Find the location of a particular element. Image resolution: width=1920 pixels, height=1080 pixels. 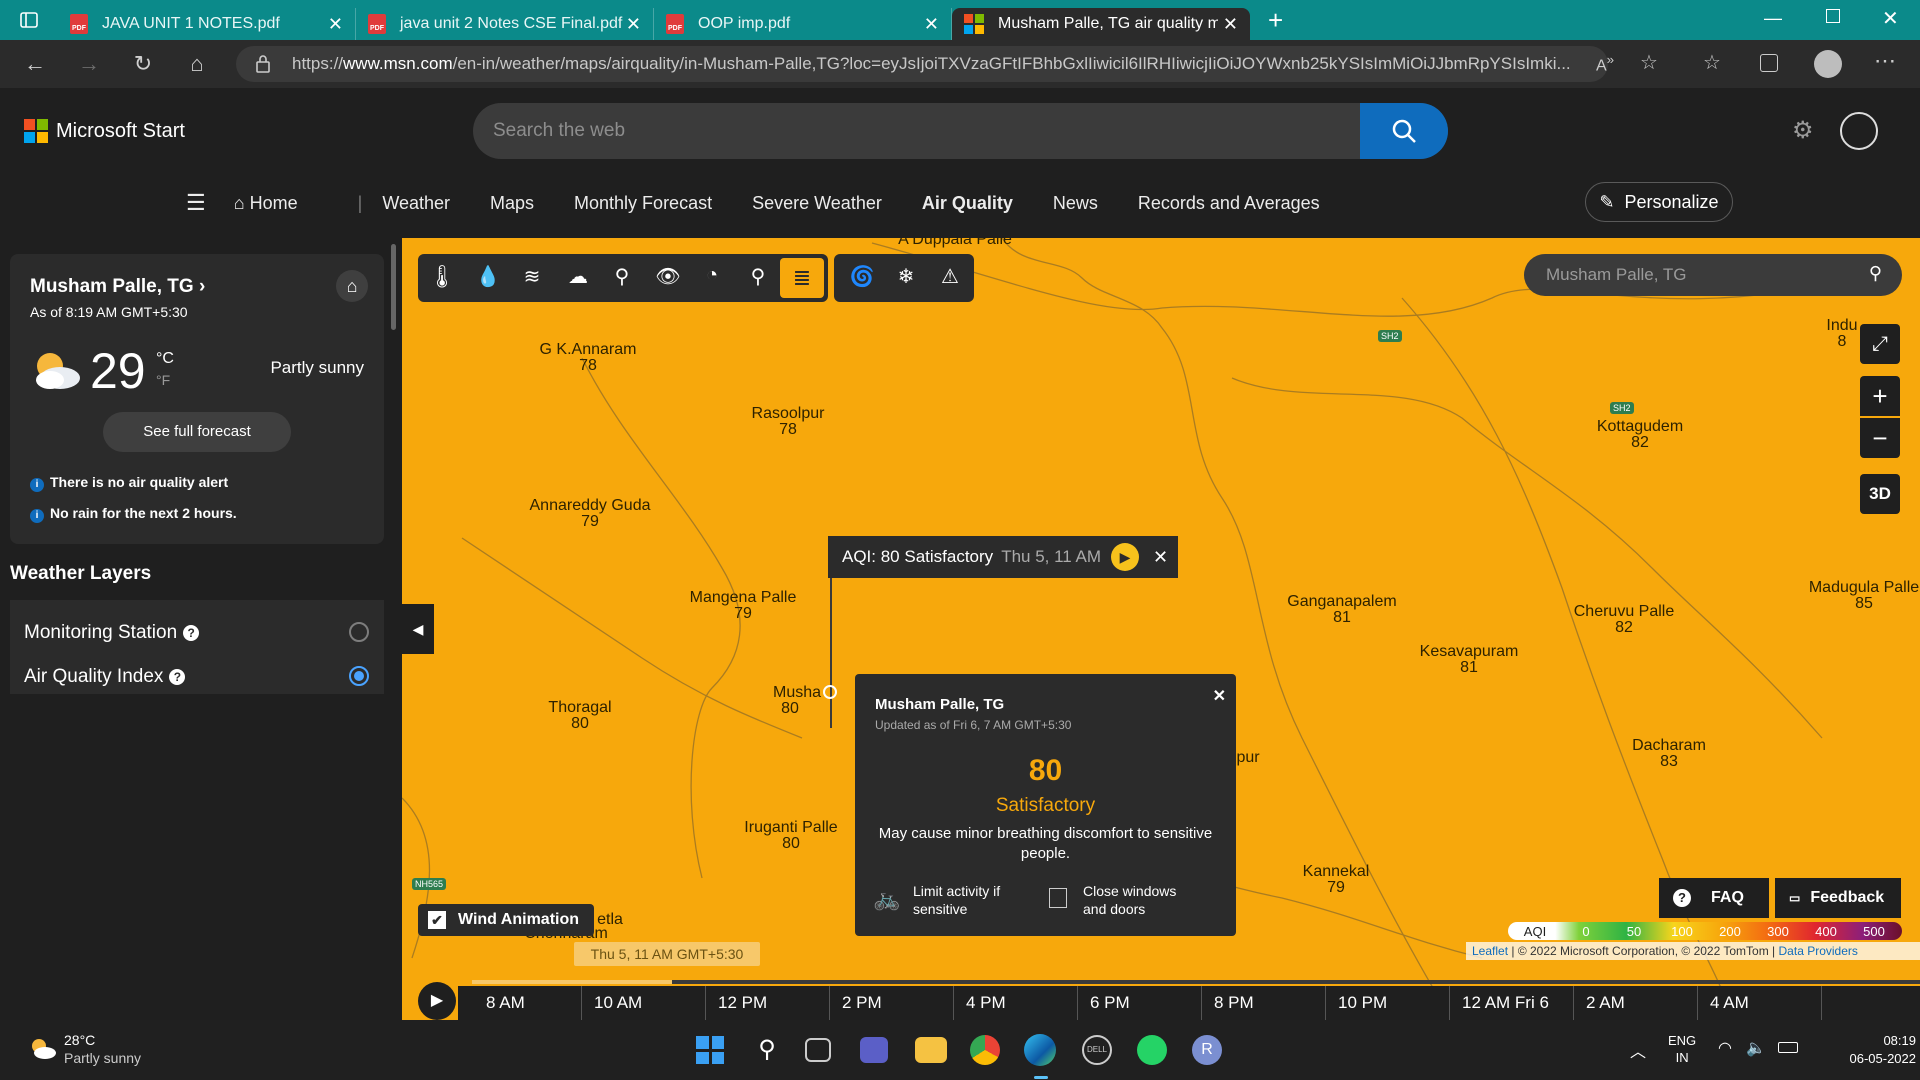

fullscreen-button: ⤢ is located at coordinates (1880, 344).